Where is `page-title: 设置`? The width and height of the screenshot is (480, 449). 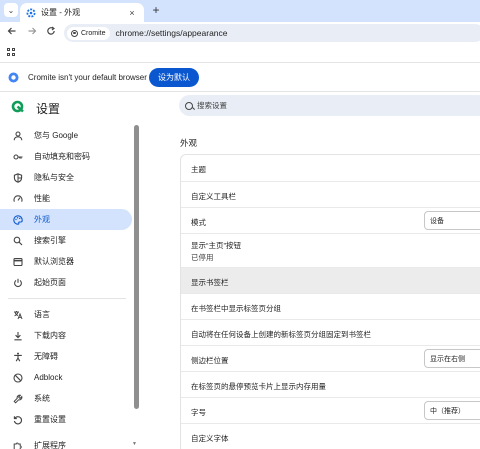
page-title: 设置 is located at coordinates (48, 109).